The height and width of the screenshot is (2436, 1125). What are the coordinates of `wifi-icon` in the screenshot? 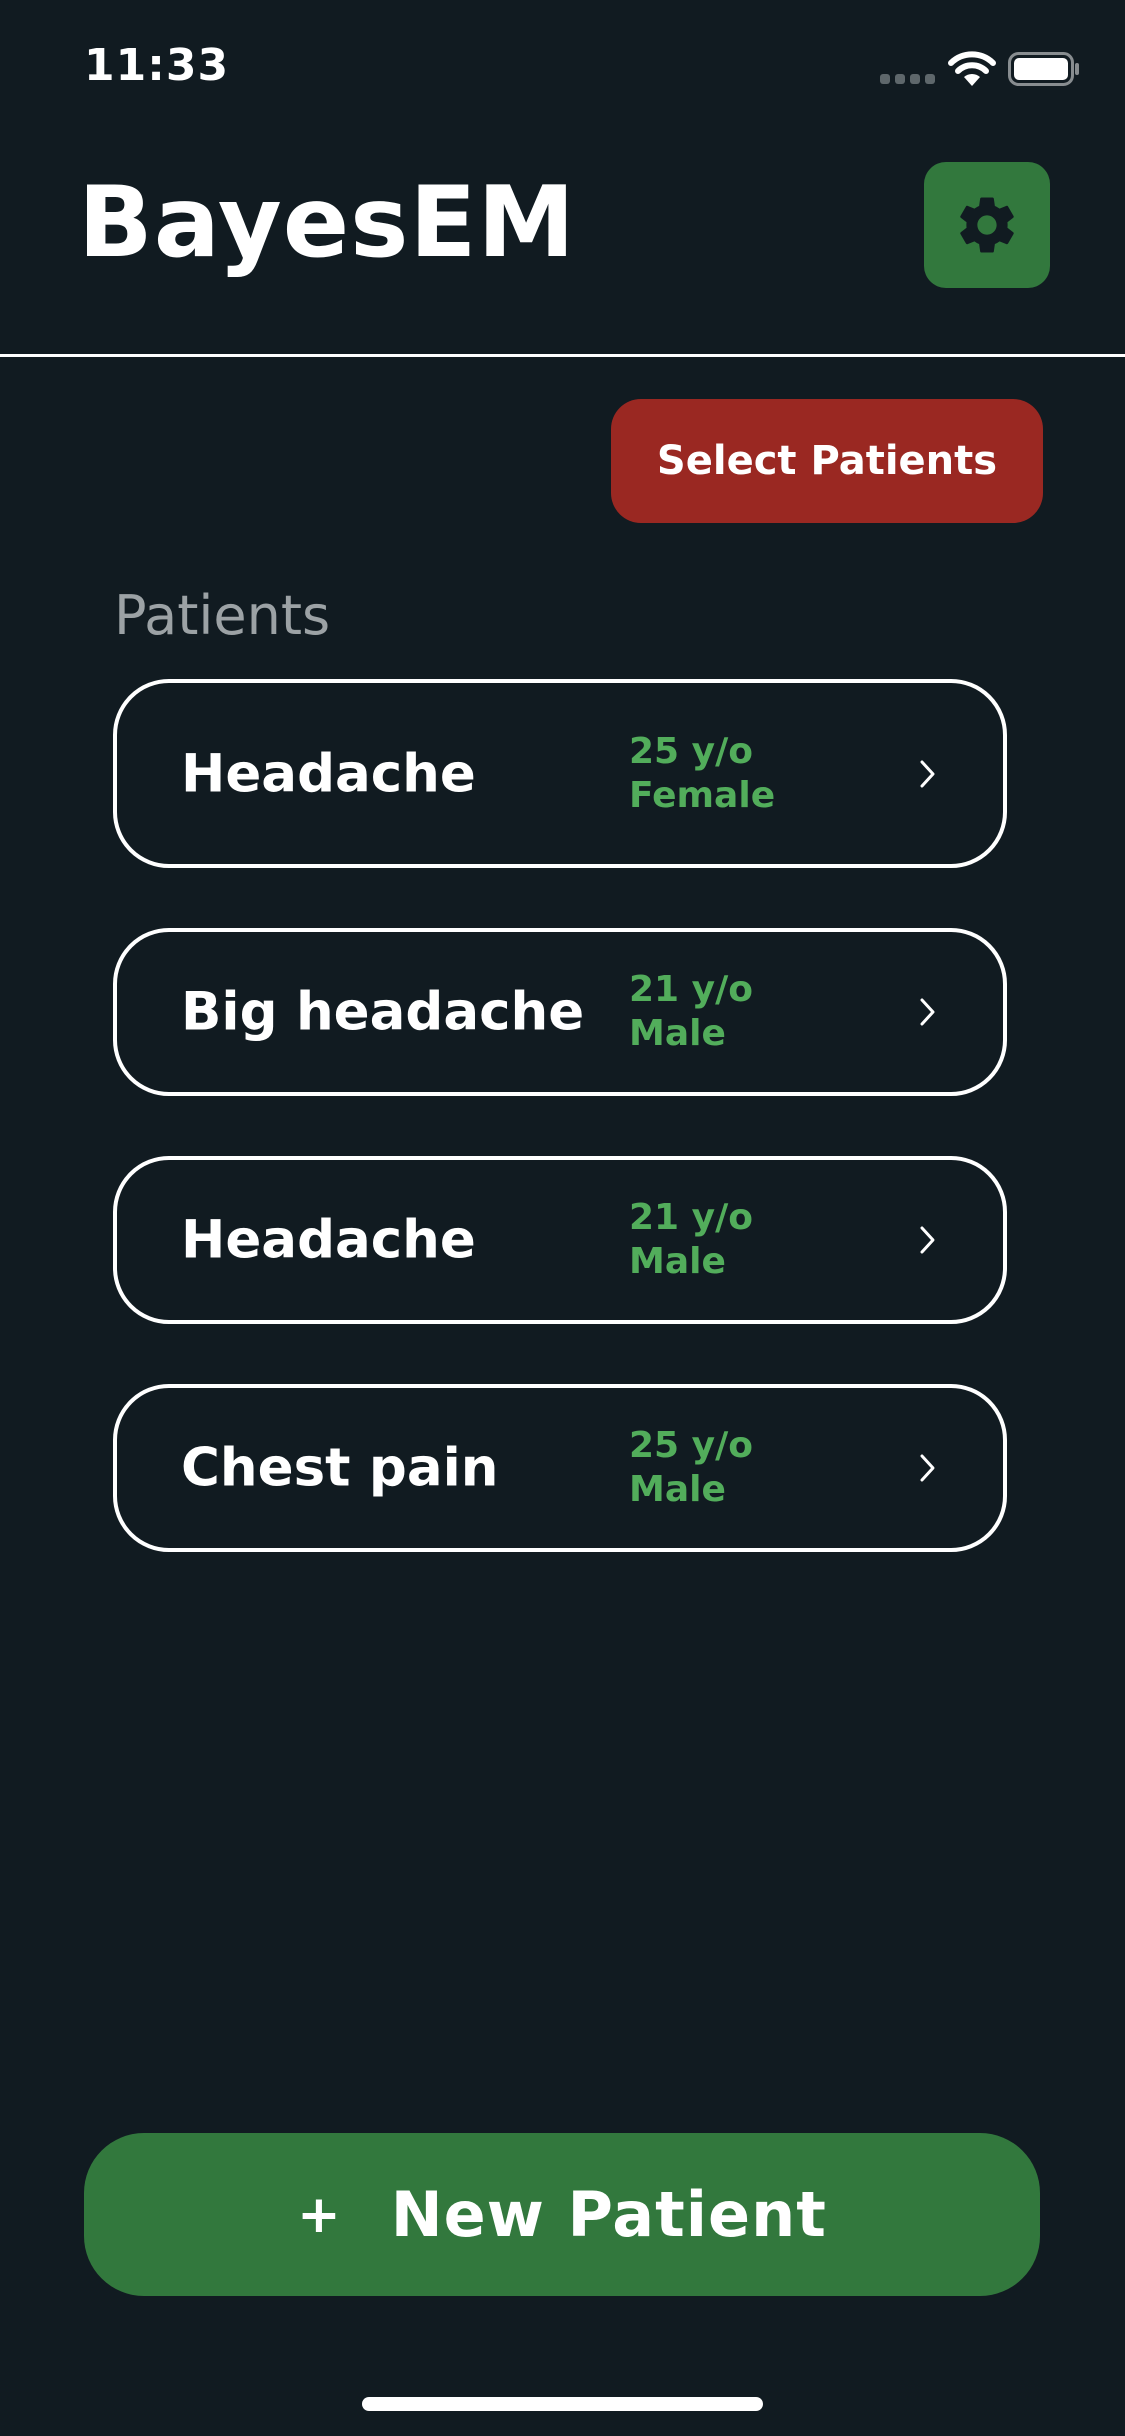 It's located at (972, 68).